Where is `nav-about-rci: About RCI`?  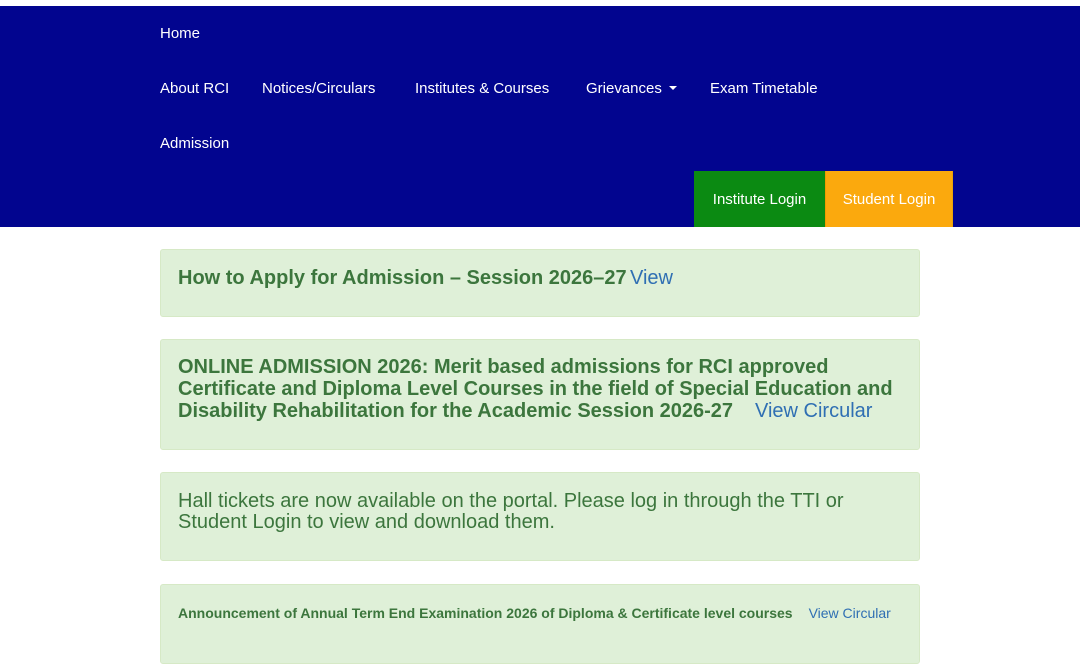
nav-about-rci: About RCI is located at coordinates (194, 89).